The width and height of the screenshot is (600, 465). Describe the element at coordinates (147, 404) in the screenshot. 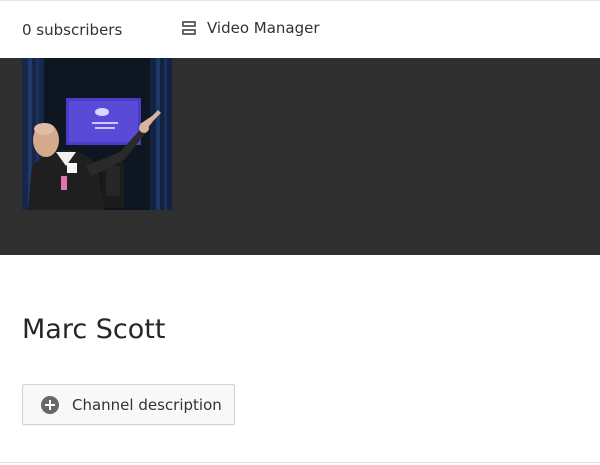

I see `channel-description-label: Channel description` at that location.